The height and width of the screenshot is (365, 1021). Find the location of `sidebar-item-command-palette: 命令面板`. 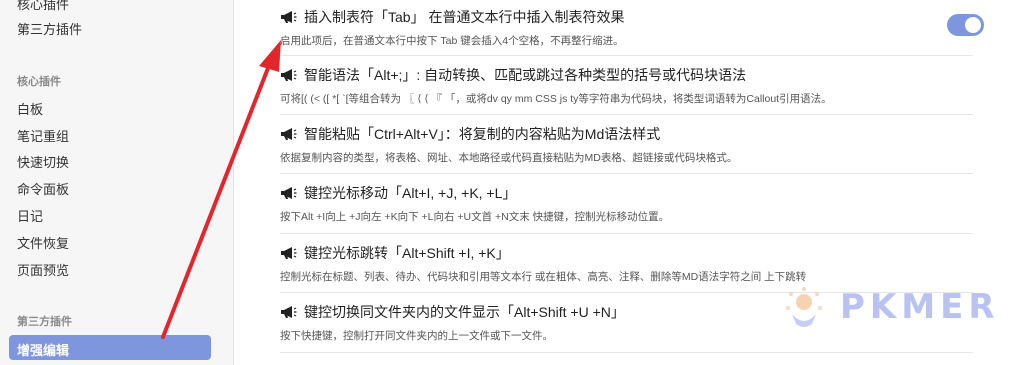

sidebar-item-command-palette: 命令面板 is located at coordinates (43, 188).